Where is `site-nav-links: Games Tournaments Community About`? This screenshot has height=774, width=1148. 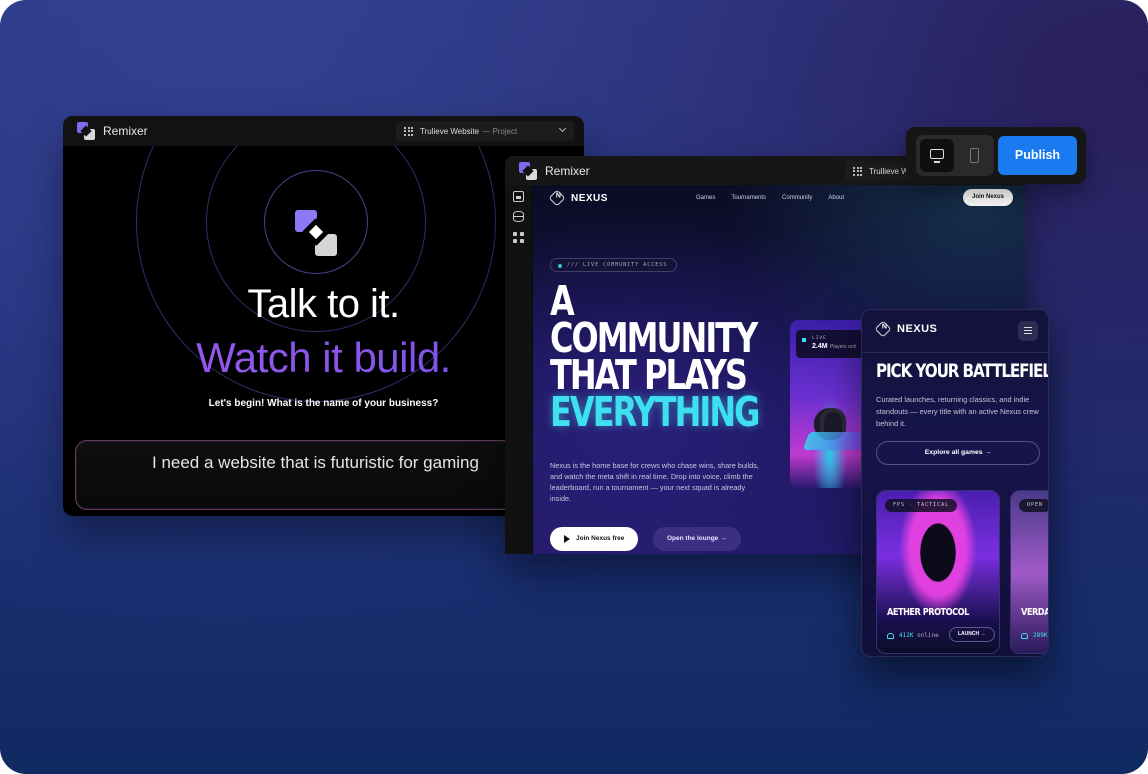 site-nav-links: Games Tournaments Community About is located at coordinates (770, 198).